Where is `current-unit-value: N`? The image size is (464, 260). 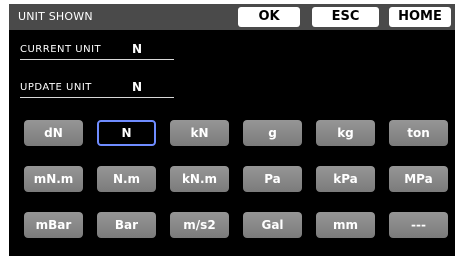
current-unit-value: N is located at coordinates (137, 49).